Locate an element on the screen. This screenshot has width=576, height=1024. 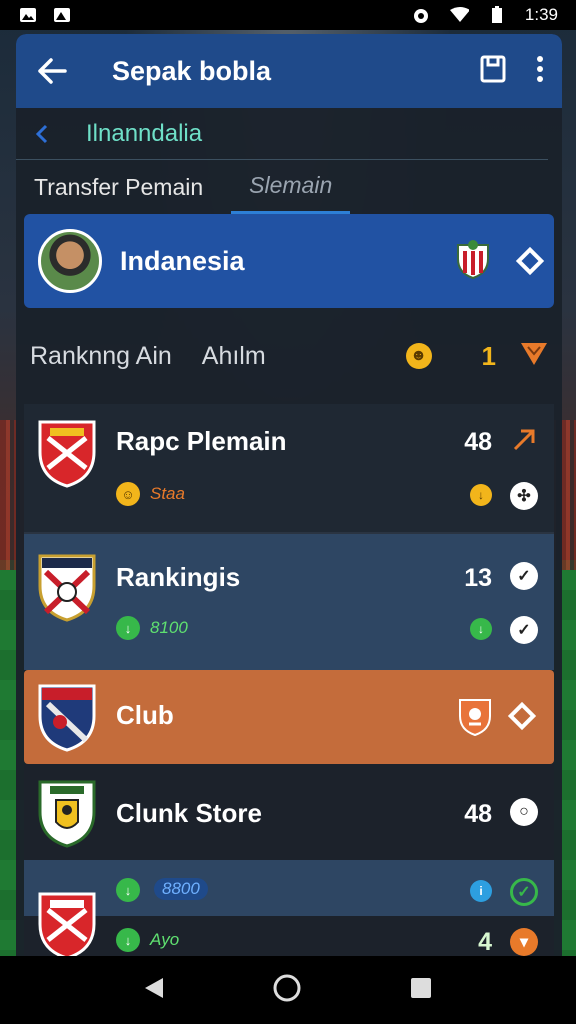
app-bar: Sepak bobla is located at coordinates (289, 71).